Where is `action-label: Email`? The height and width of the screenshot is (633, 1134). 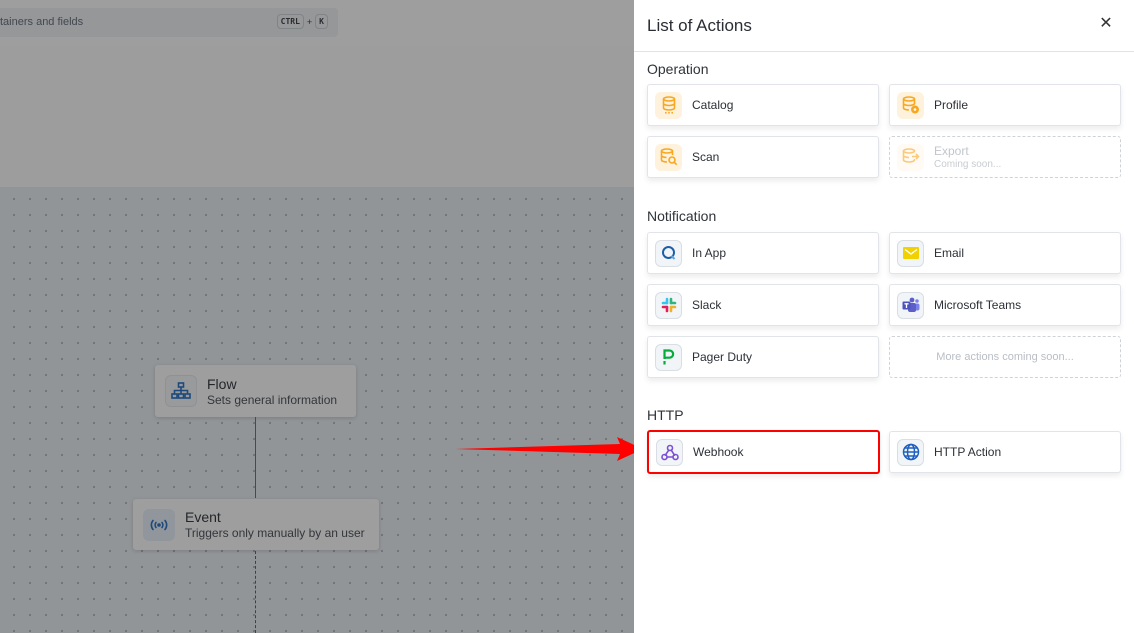
action-label: Email is located at coordinates (949, 253).